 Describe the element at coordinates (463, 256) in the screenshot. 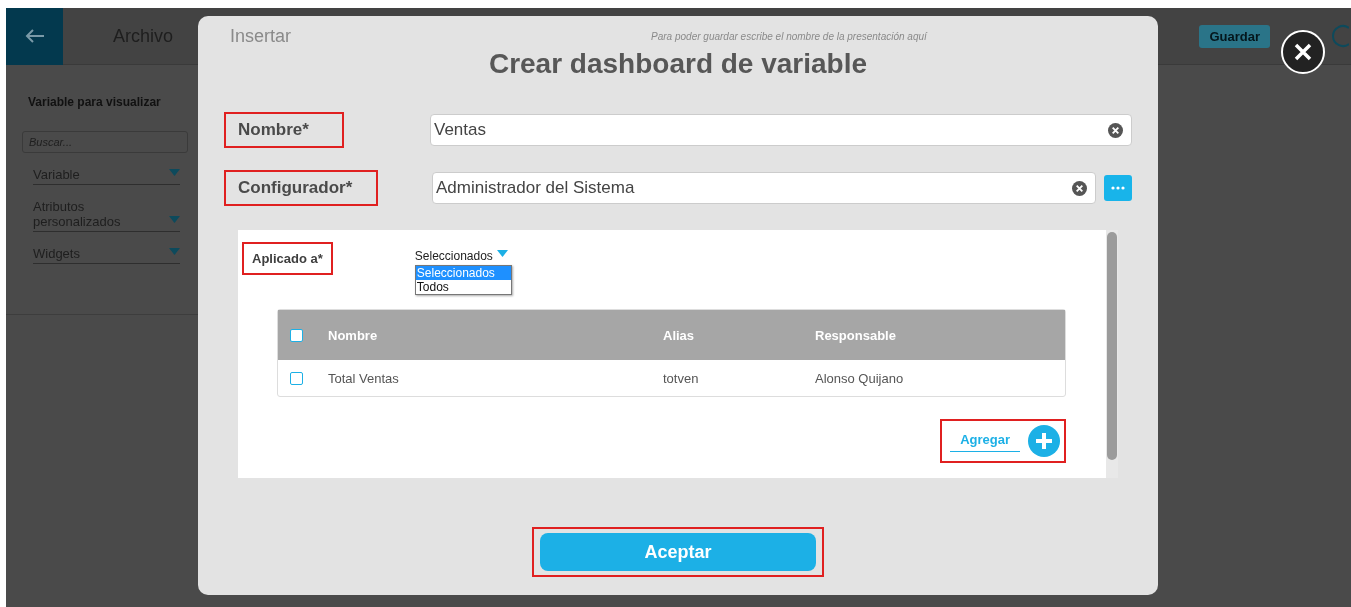

I see `dropdown: Seleccionados` at that location.